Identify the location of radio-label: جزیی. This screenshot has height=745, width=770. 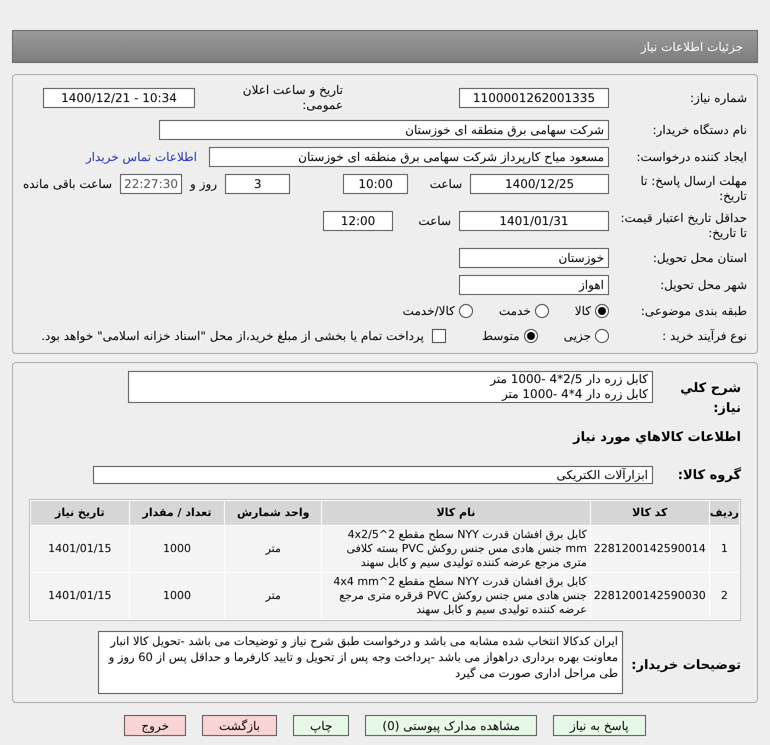
(577, 336).